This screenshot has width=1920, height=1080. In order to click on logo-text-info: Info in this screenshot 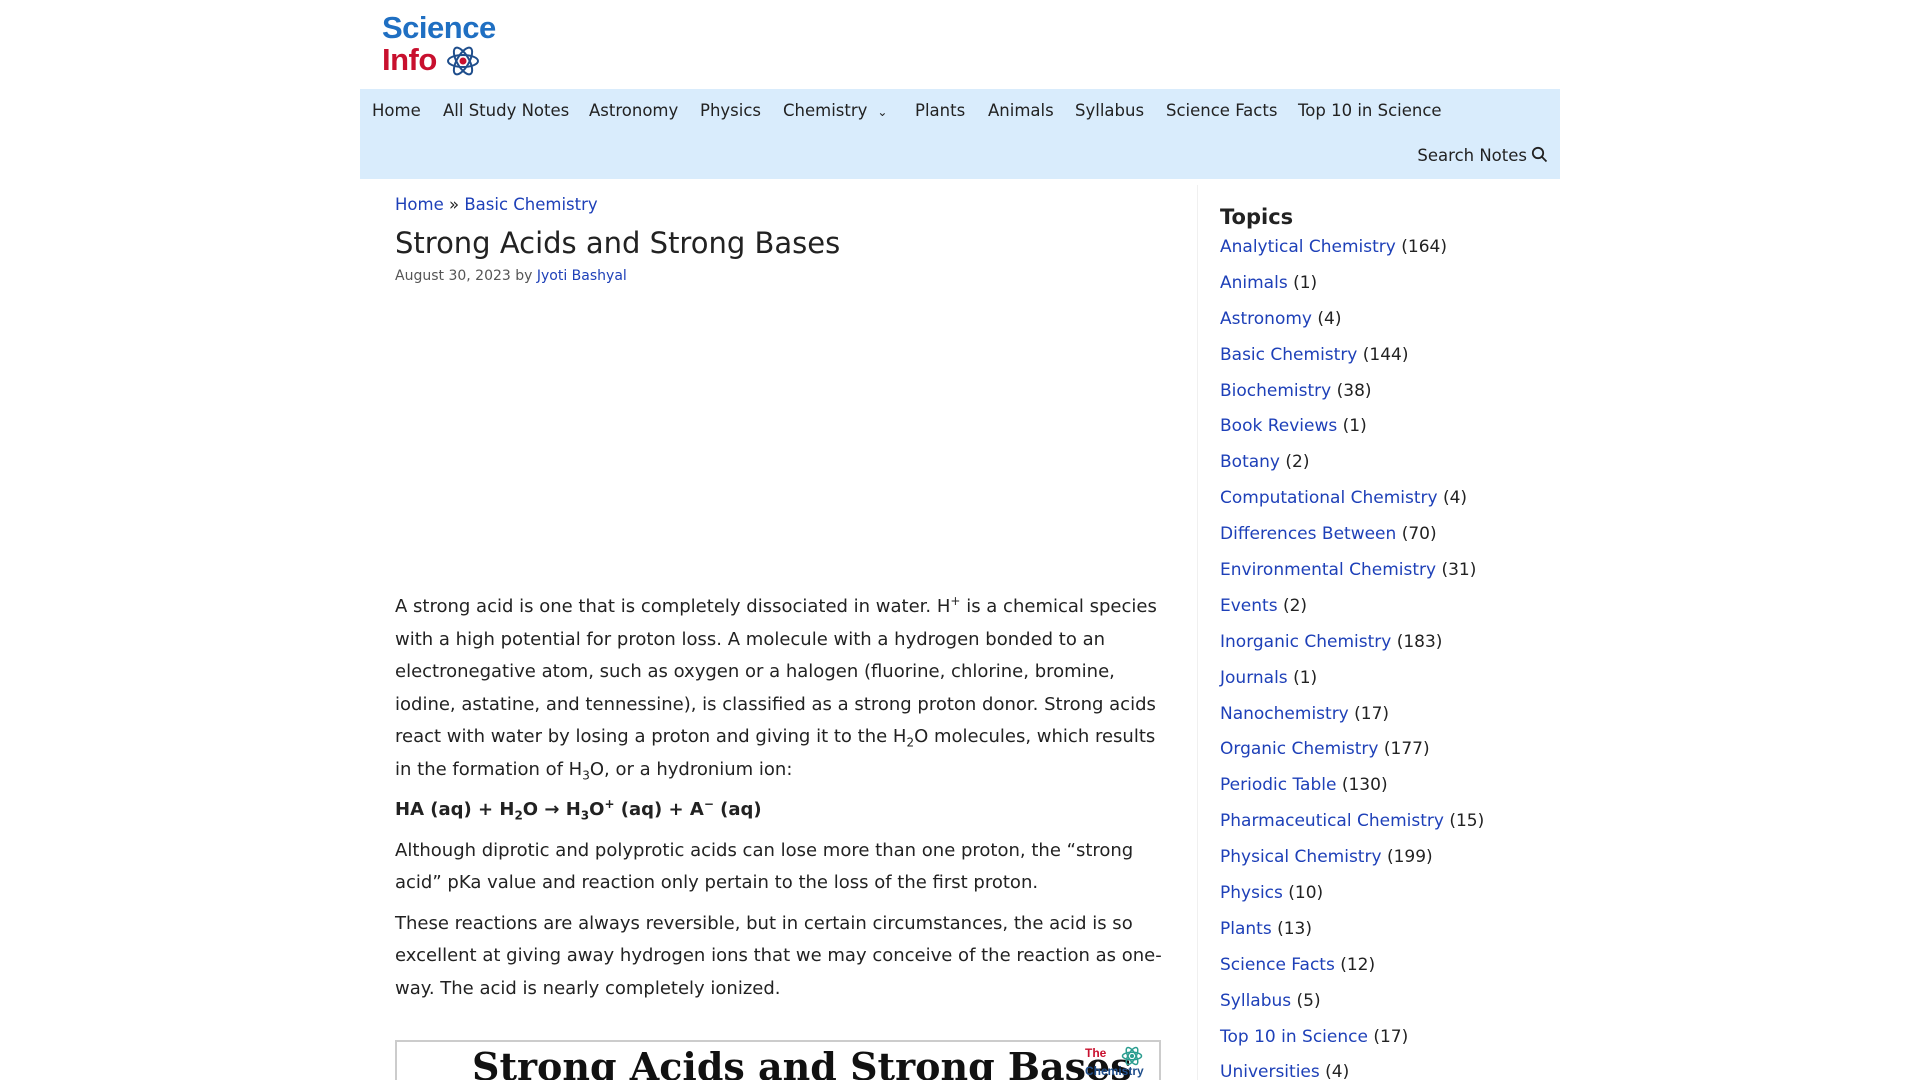, I will do `click(409, 59)`.